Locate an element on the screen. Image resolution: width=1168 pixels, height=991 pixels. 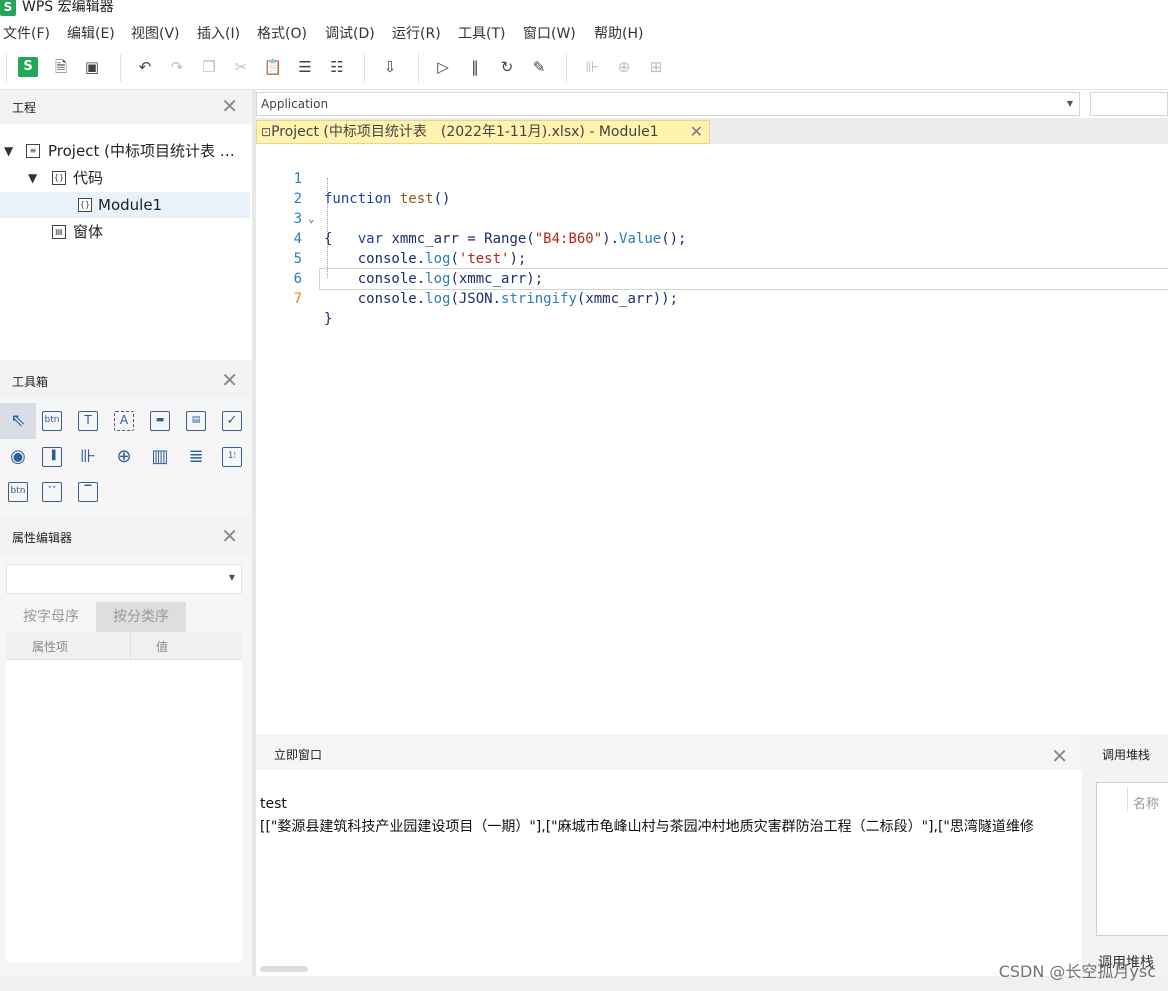
redo-icon: ↷ is located at coordinates (177, 67).